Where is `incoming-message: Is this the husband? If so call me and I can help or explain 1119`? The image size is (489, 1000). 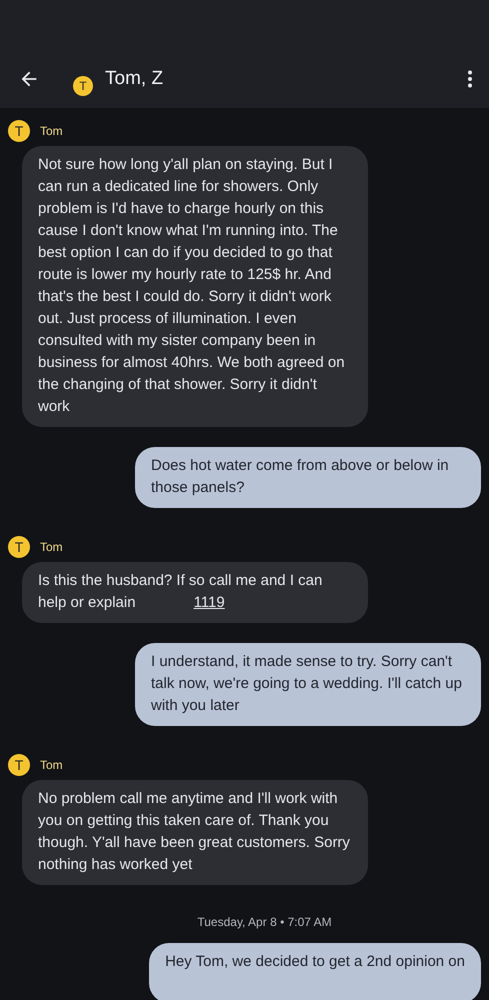 incoming-message: Is this the husband? If so call me and I can help or explain 1119 is located at coordinates (195, 592).